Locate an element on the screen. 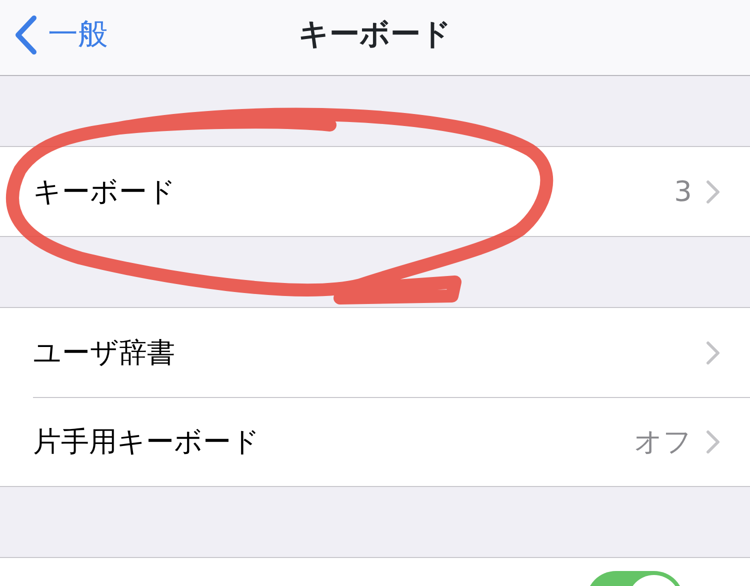 The height and width of the screenshot is (586, 750). back-button: 一般 is located at coordinates (61, 34).